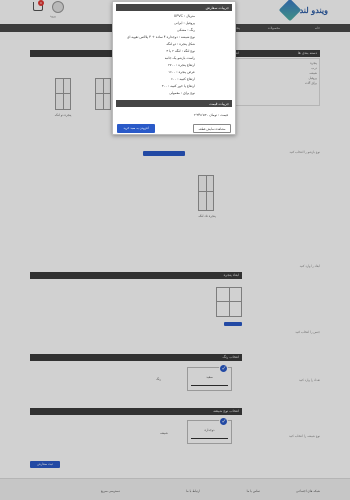  I want to click on spec-row: نوع لنگه : لنگه ۲ یا ۳, so click(180, 51).